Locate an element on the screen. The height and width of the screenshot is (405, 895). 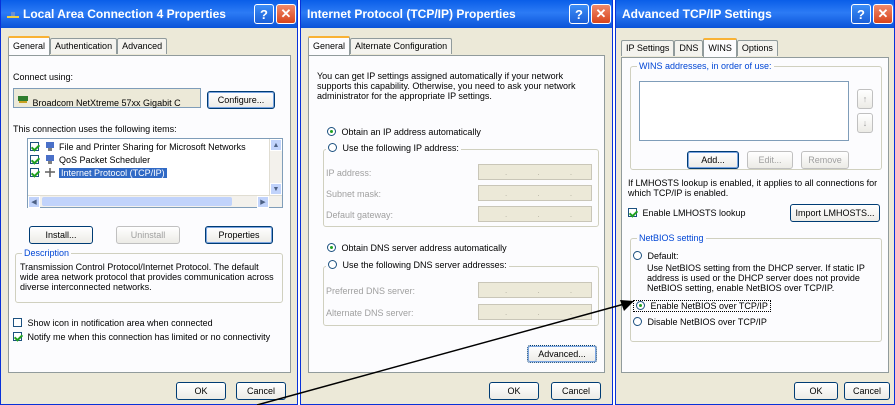
scroll-up-button: ▲ is located at coordinates (276, 145).